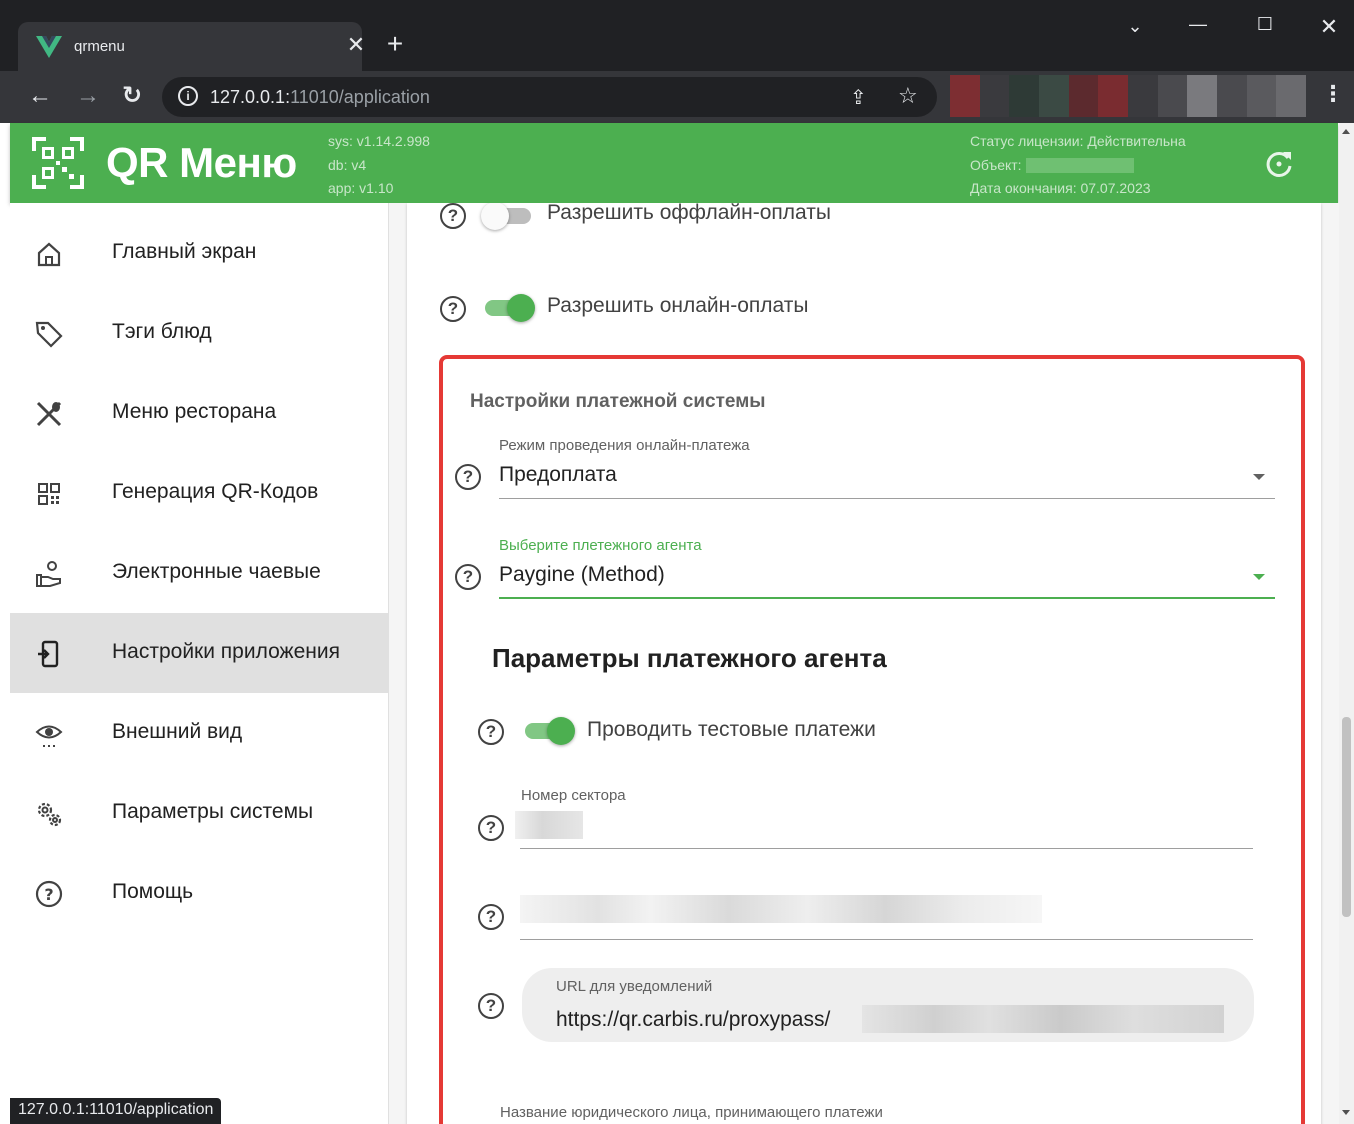  Describe the element at coordinates (1346, 1112) in the screenshot. I see `scroll-down-icon` at that location.